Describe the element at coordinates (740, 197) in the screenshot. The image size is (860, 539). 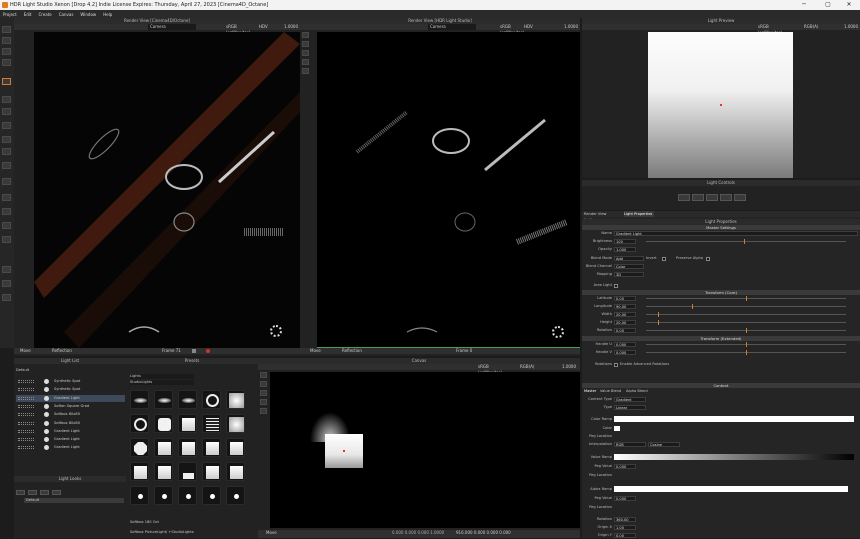
I see `control-5-button` at that location.